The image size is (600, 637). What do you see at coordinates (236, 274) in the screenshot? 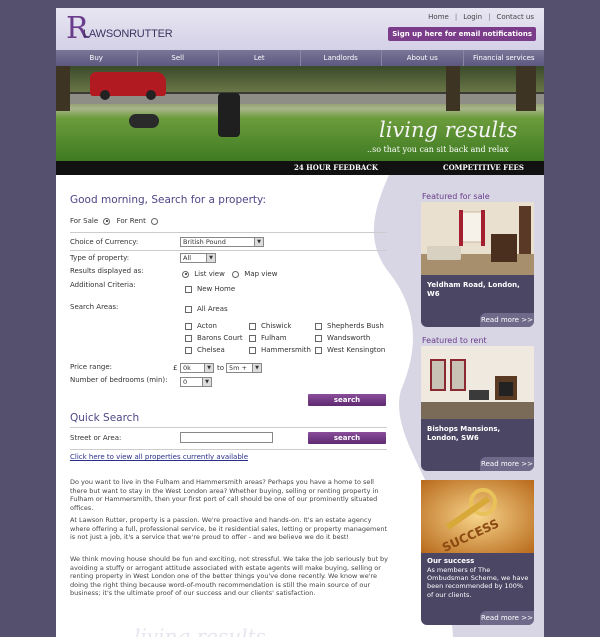
I see `map-view-radio` at bounding box center [236, 274].